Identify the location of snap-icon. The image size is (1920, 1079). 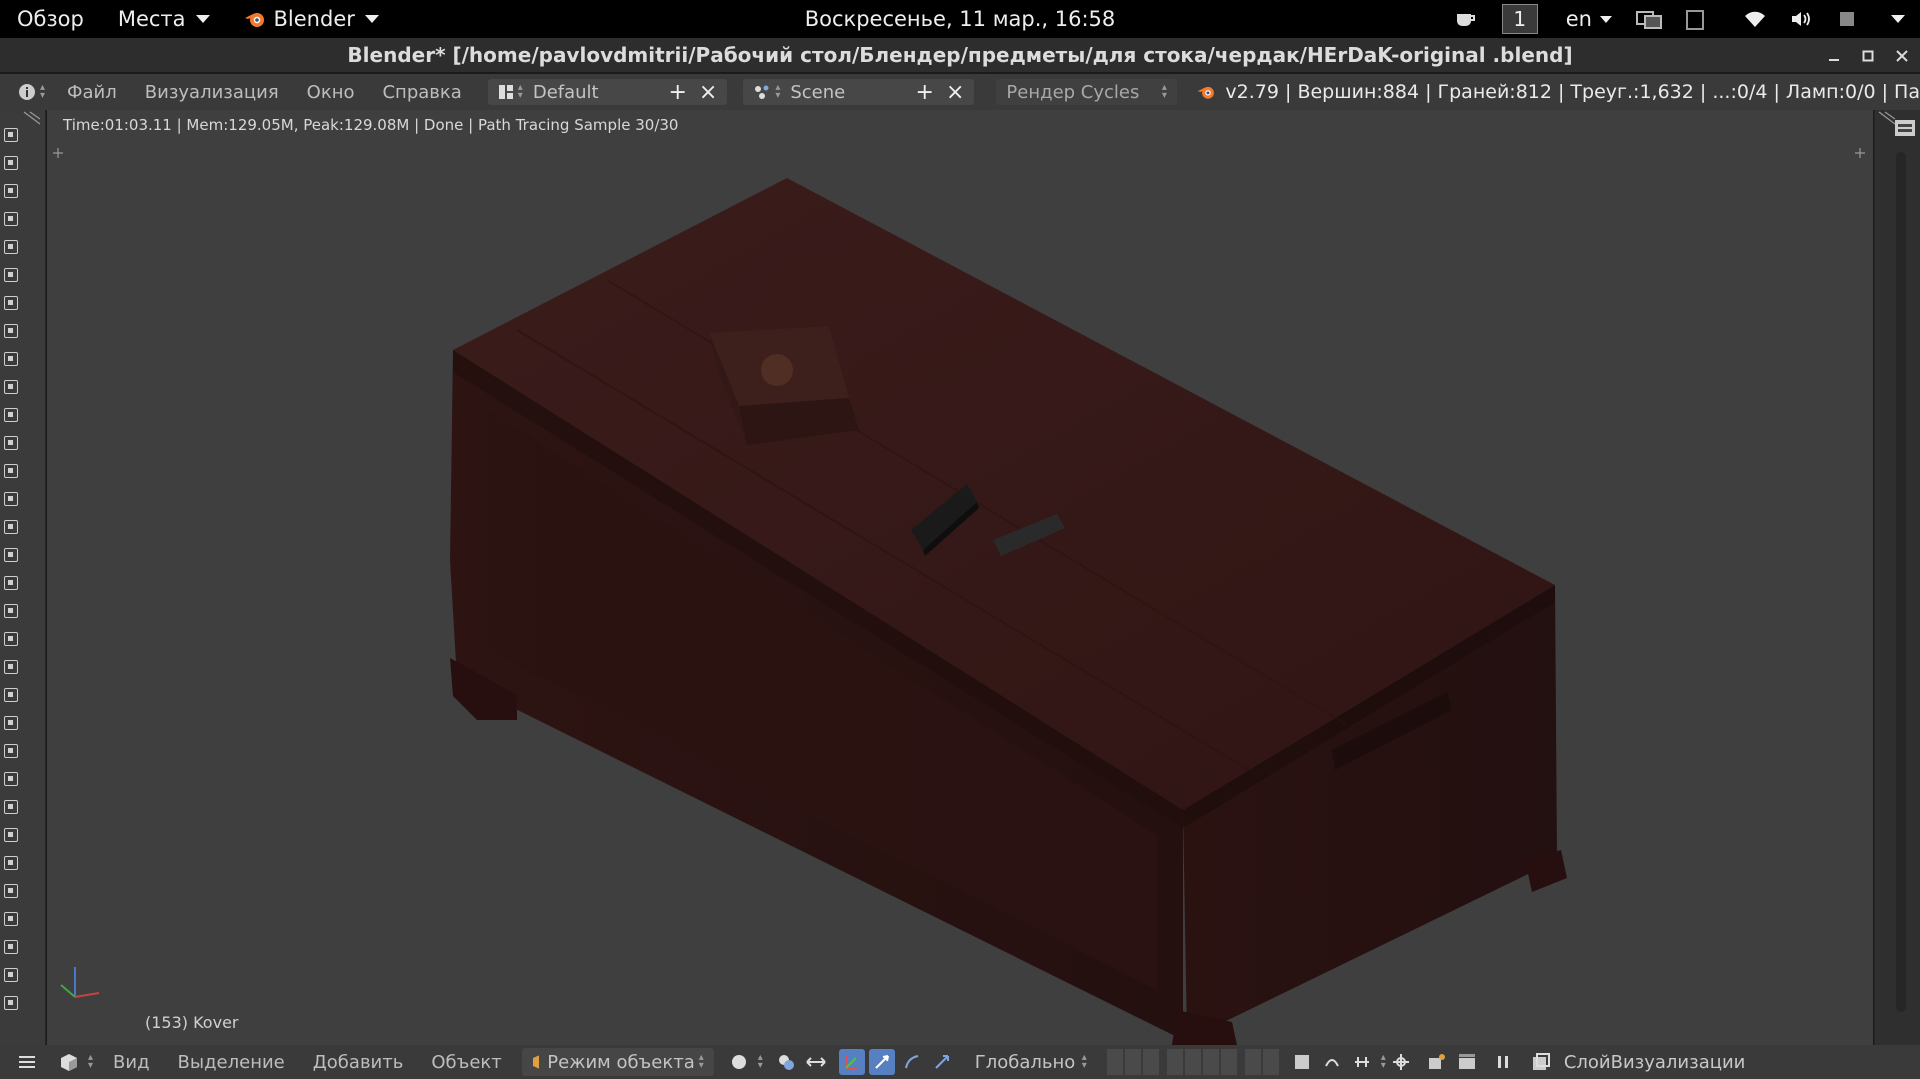
(1362, 1062).